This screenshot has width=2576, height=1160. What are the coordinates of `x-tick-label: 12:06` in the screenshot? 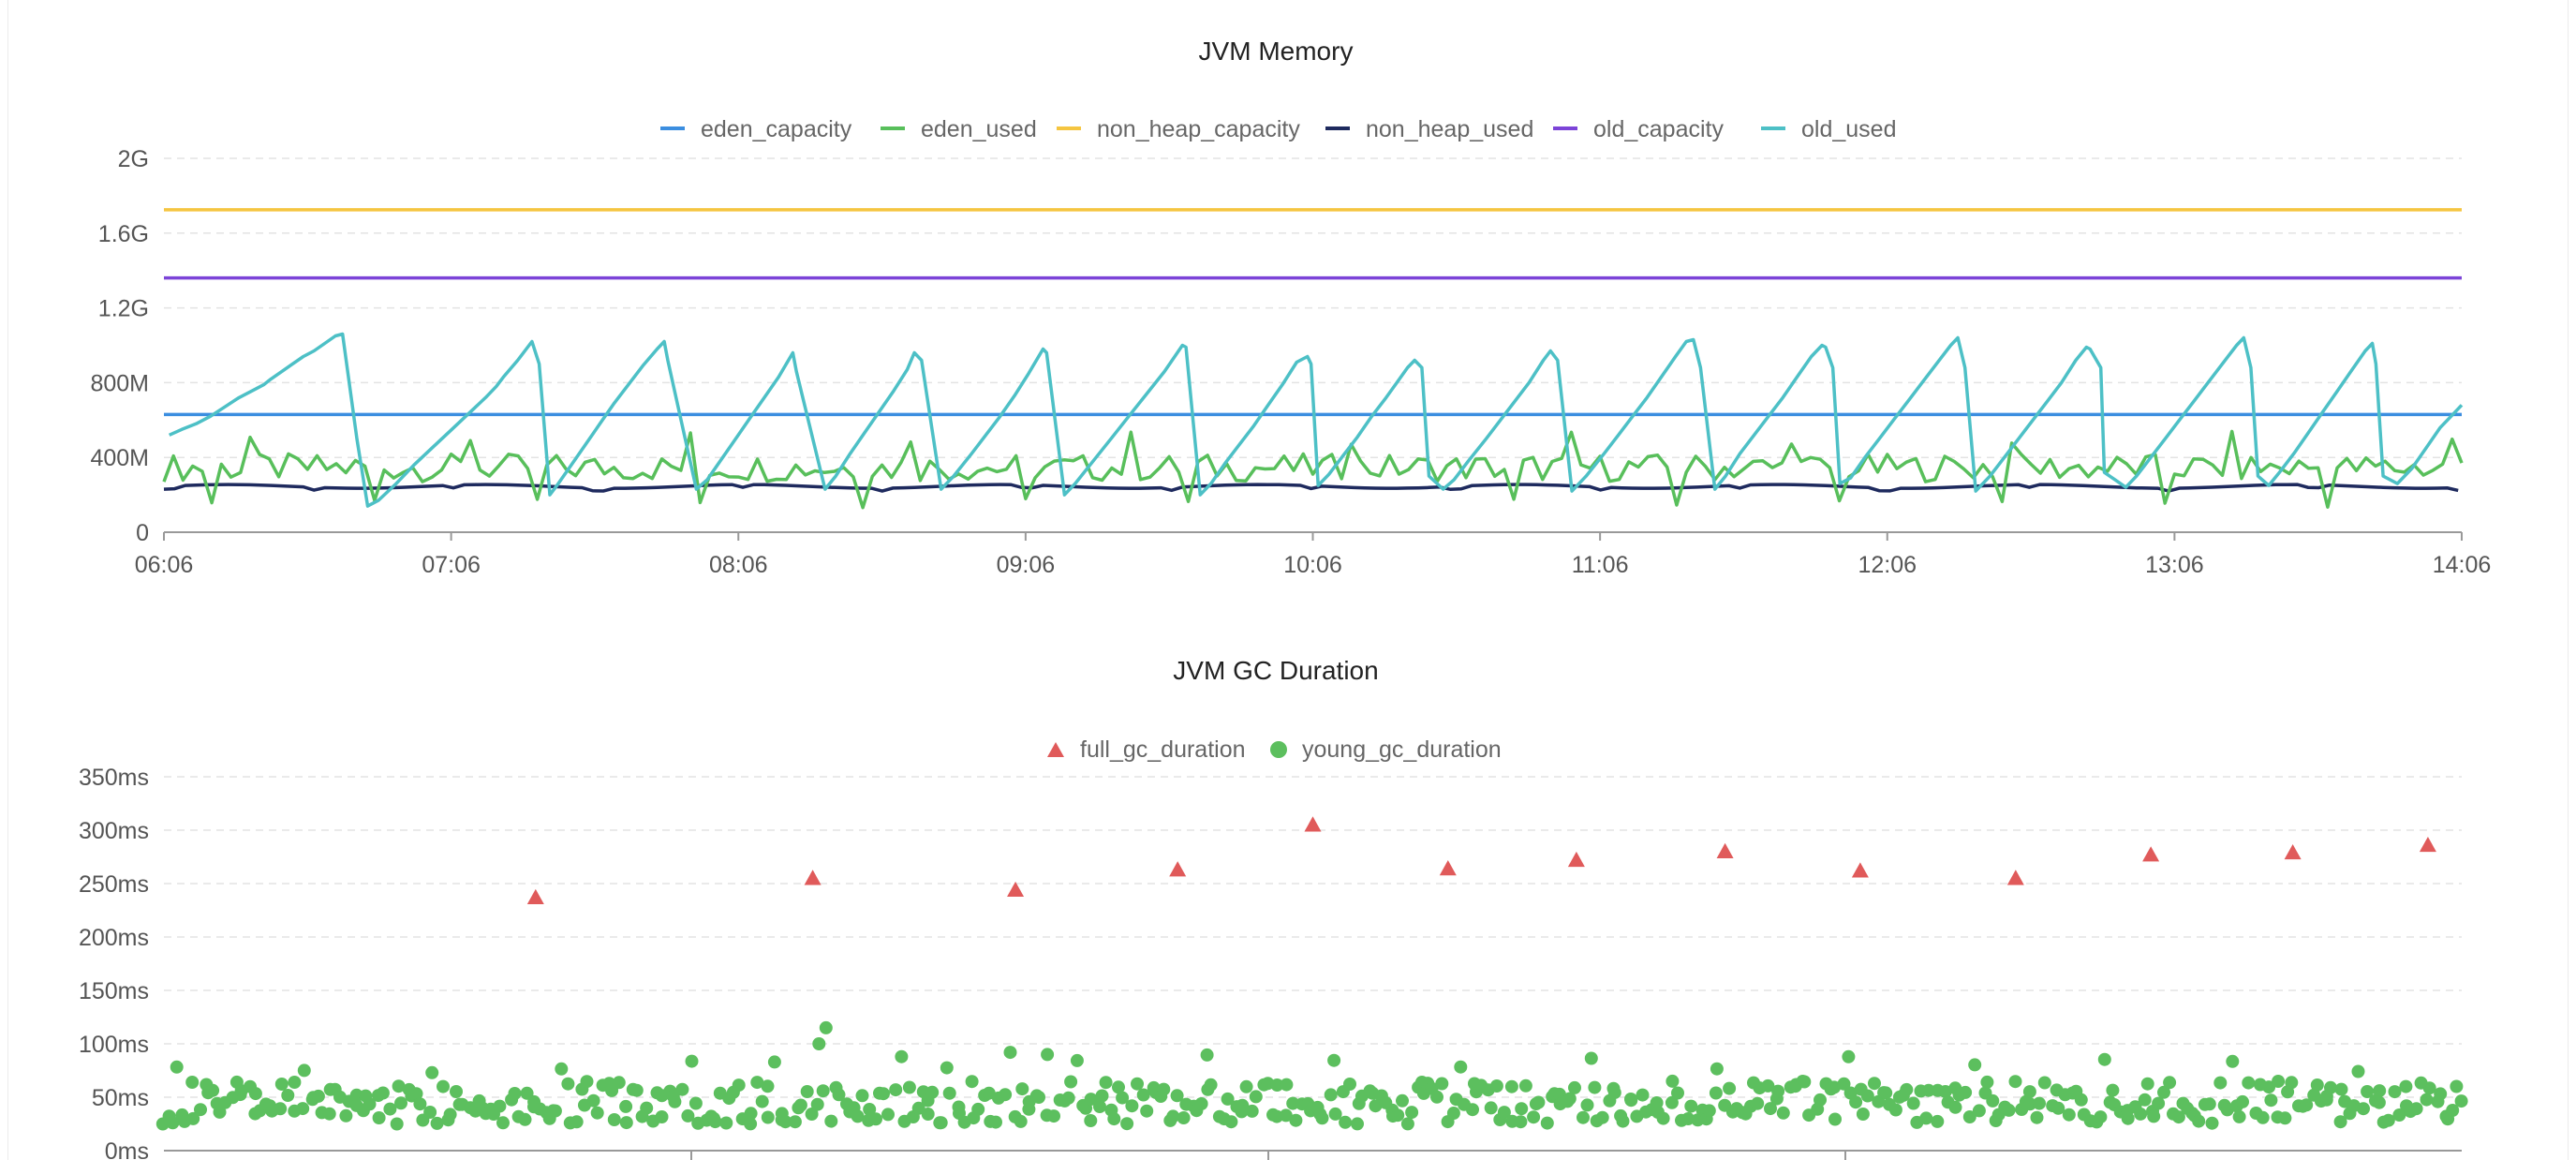 It's located at (1887, 565).